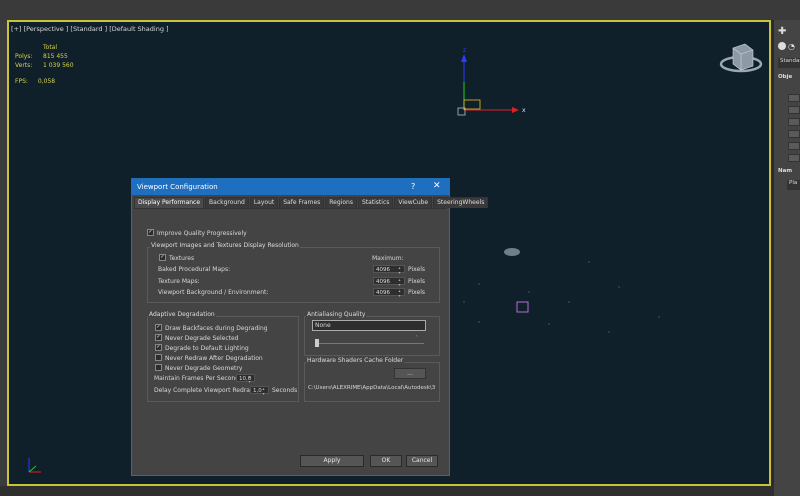 This screenshot has width=800, height=496. What do you see at coordinates (317, 343) in the screenshot?
I see `antialiasing-slider-handle` at bounding box center [317, 343].